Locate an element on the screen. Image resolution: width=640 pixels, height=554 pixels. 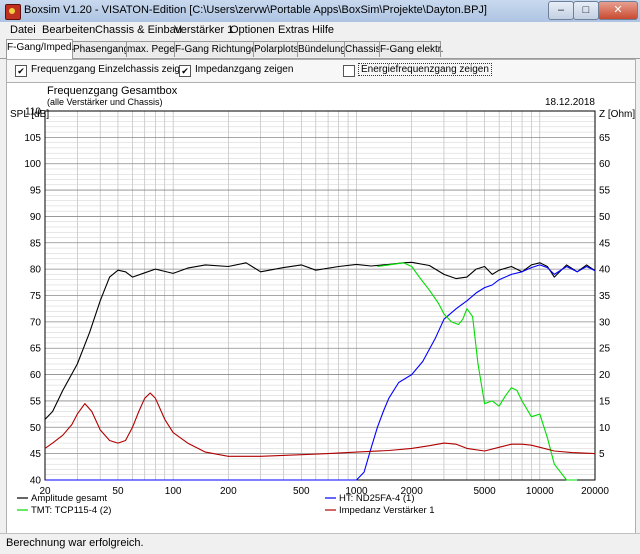
y-tick-left-label: 95 is located at coordinates (36, 191).